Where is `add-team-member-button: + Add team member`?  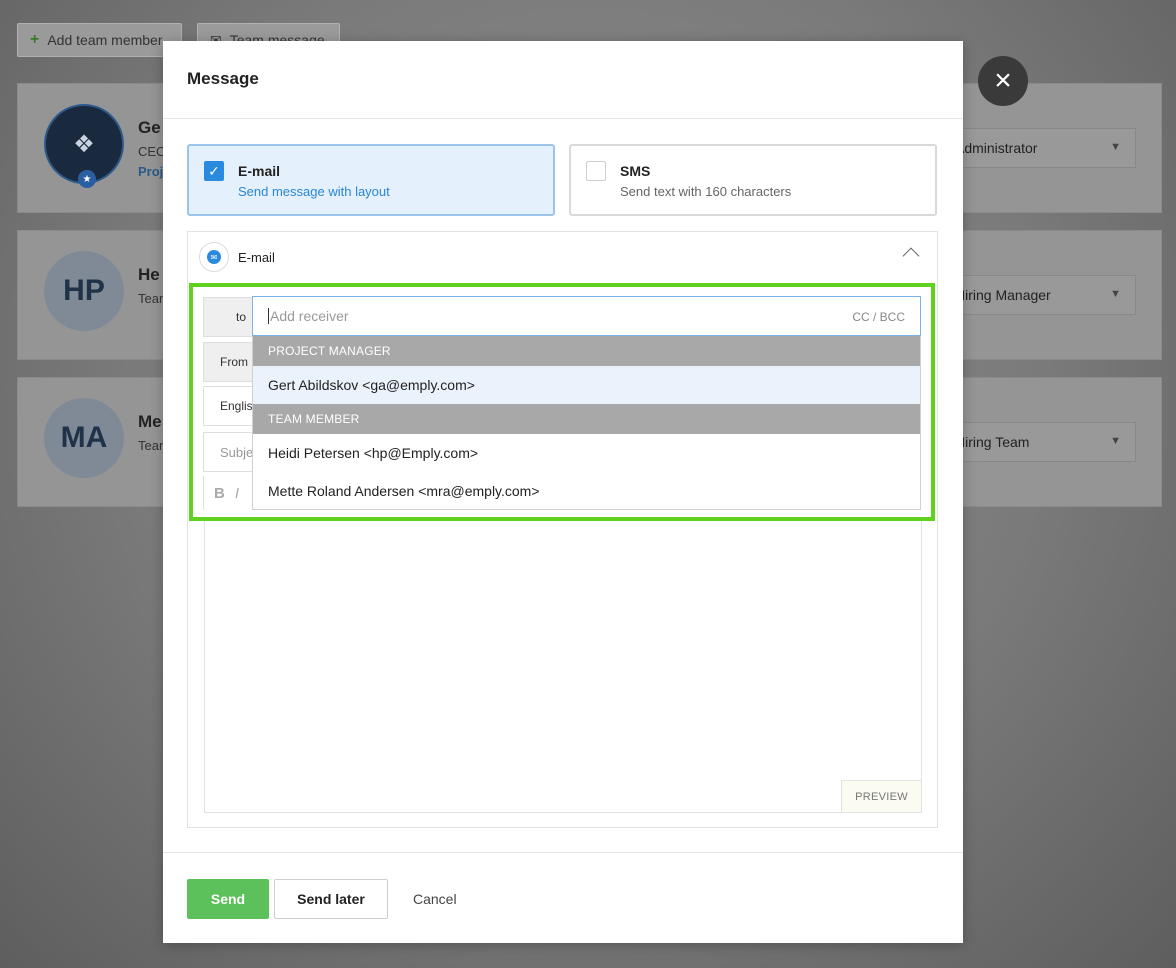
add-team-member-button: + Add team member is located at coordinates (99, 40).